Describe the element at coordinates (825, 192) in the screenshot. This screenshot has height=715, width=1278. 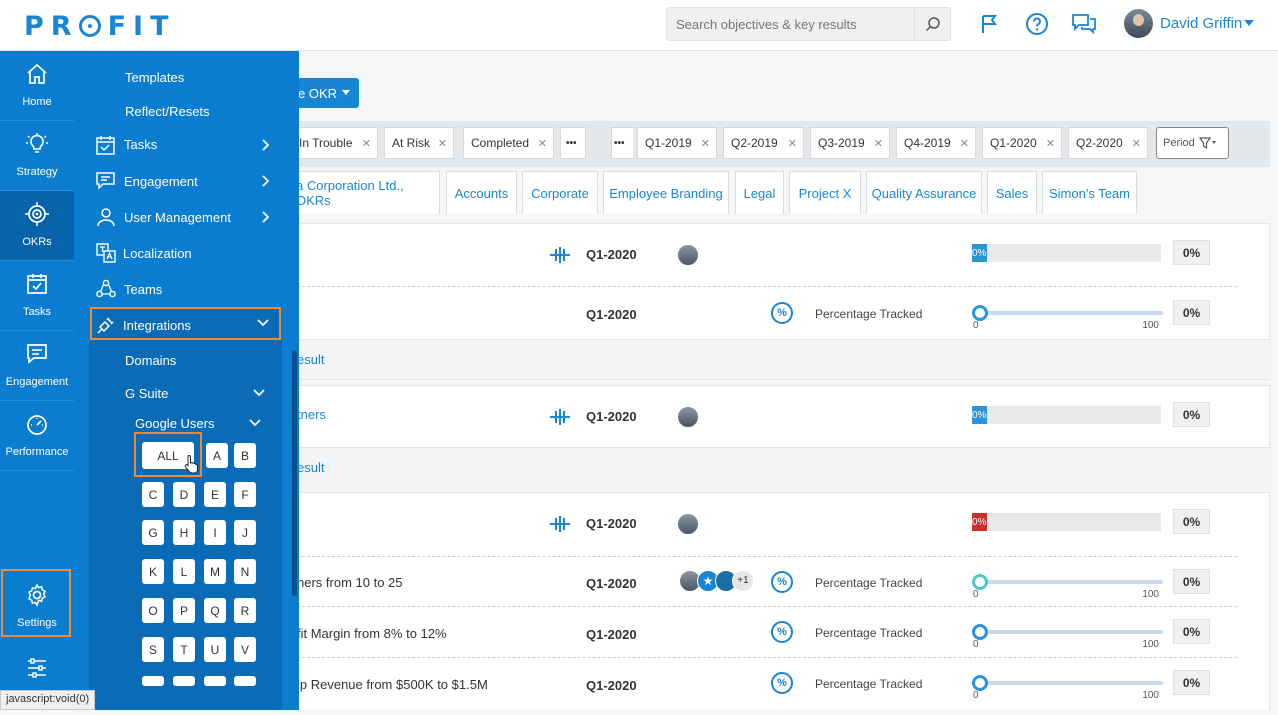
I see `tab-team: Project X` at that location.